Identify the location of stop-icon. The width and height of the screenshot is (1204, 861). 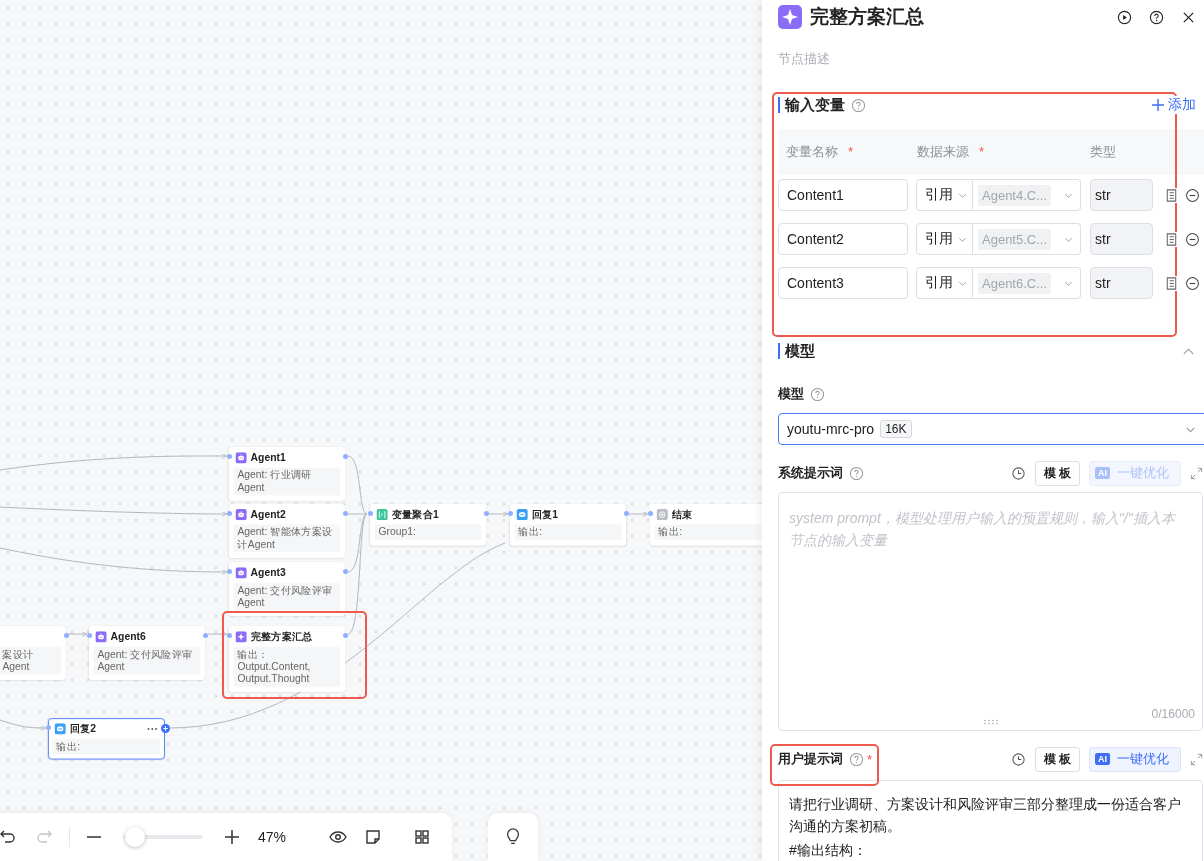
(662, 515).